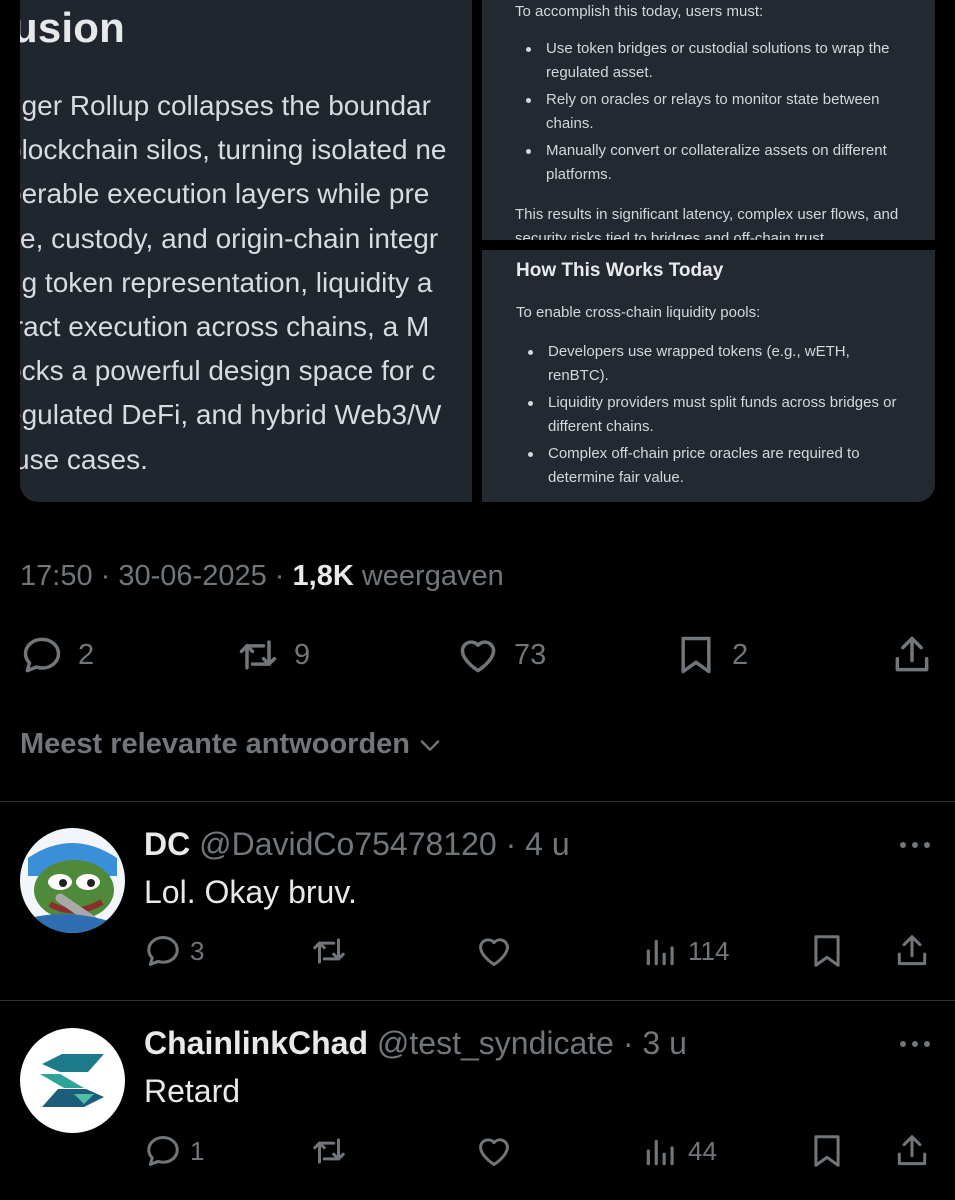 This screenshot has height=1200, width=955. What do you see at coordinates (197, 950) in the screenshot?
I see `reply-count: 3` at bounding box center [197, 950].